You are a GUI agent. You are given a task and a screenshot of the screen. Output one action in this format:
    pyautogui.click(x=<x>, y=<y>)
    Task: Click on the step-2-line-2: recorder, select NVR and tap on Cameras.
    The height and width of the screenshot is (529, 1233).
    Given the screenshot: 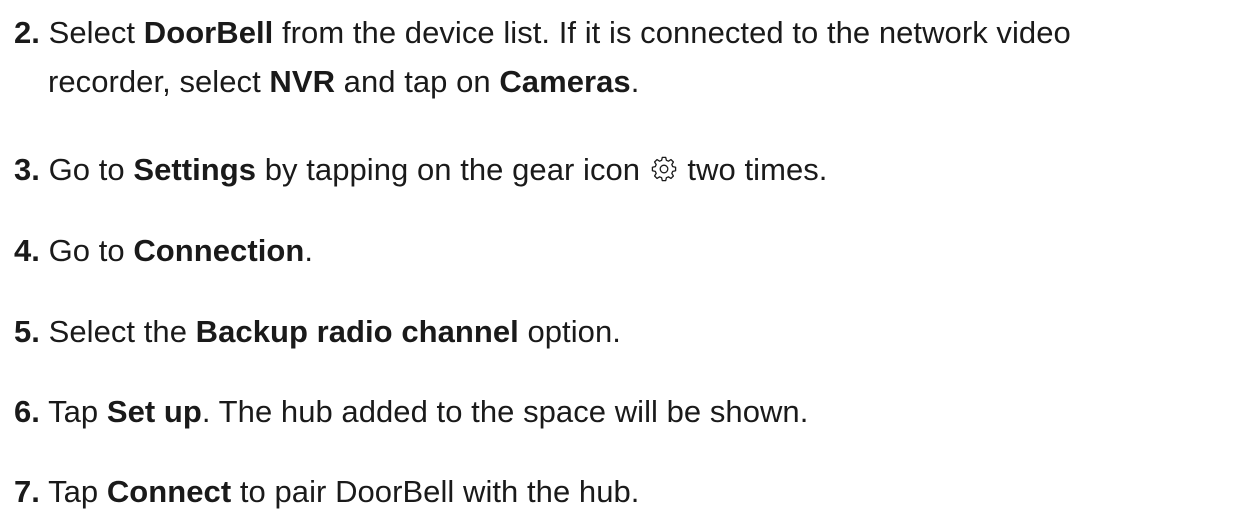 What is the action you would take?
    pyautogui.click(x=542, y=81)
    